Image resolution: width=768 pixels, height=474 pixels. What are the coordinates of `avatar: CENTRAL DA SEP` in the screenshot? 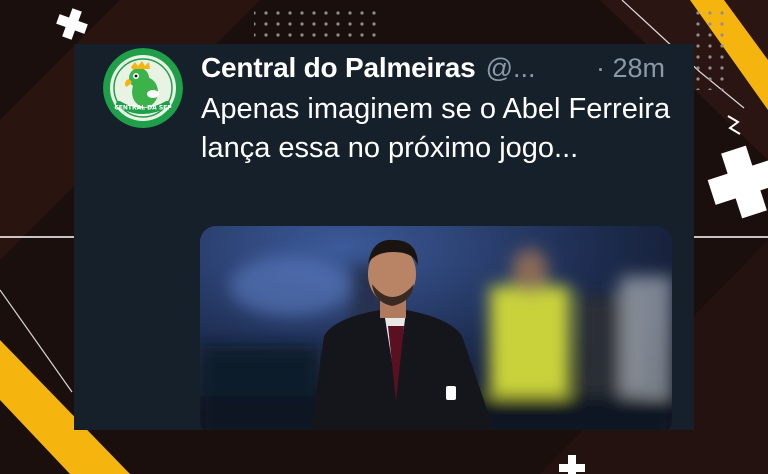 It's located at (143, 88).